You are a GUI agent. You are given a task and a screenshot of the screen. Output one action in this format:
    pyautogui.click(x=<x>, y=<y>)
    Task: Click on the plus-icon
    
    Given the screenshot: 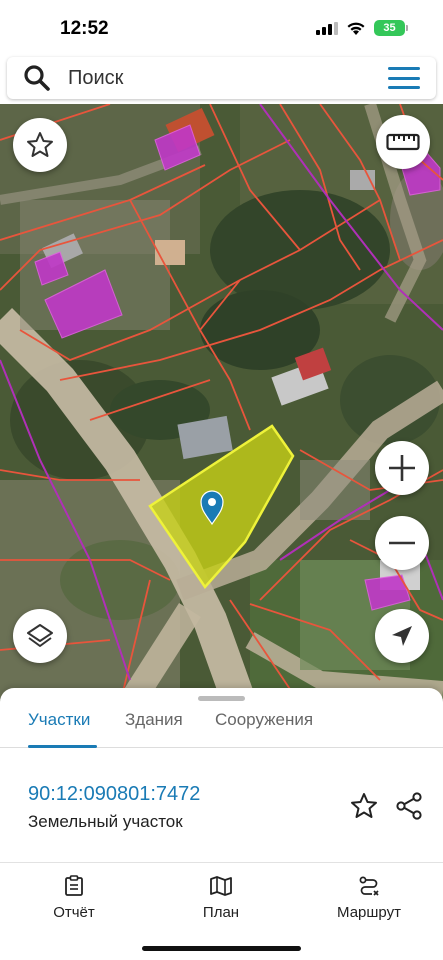 What is the action you would take?
    pyautogui.click(x=402, y=468)
    